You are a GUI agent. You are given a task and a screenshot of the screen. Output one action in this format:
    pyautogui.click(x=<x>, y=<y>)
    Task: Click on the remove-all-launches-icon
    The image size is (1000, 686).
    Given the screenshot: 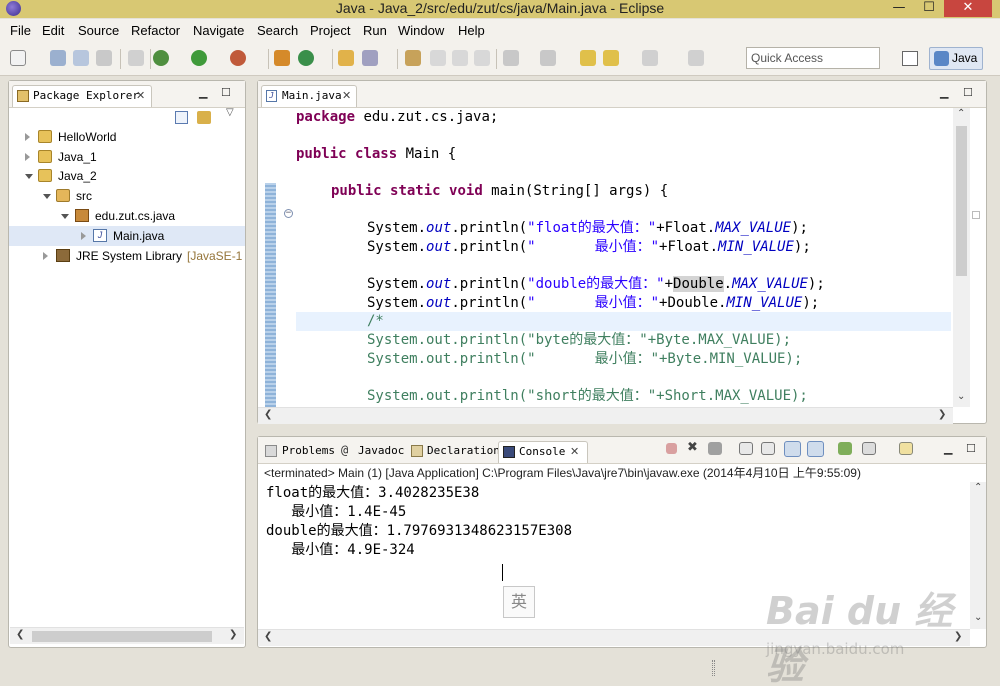 What is the action you would take?
    pyautogui.click(x=715, y=448)
    